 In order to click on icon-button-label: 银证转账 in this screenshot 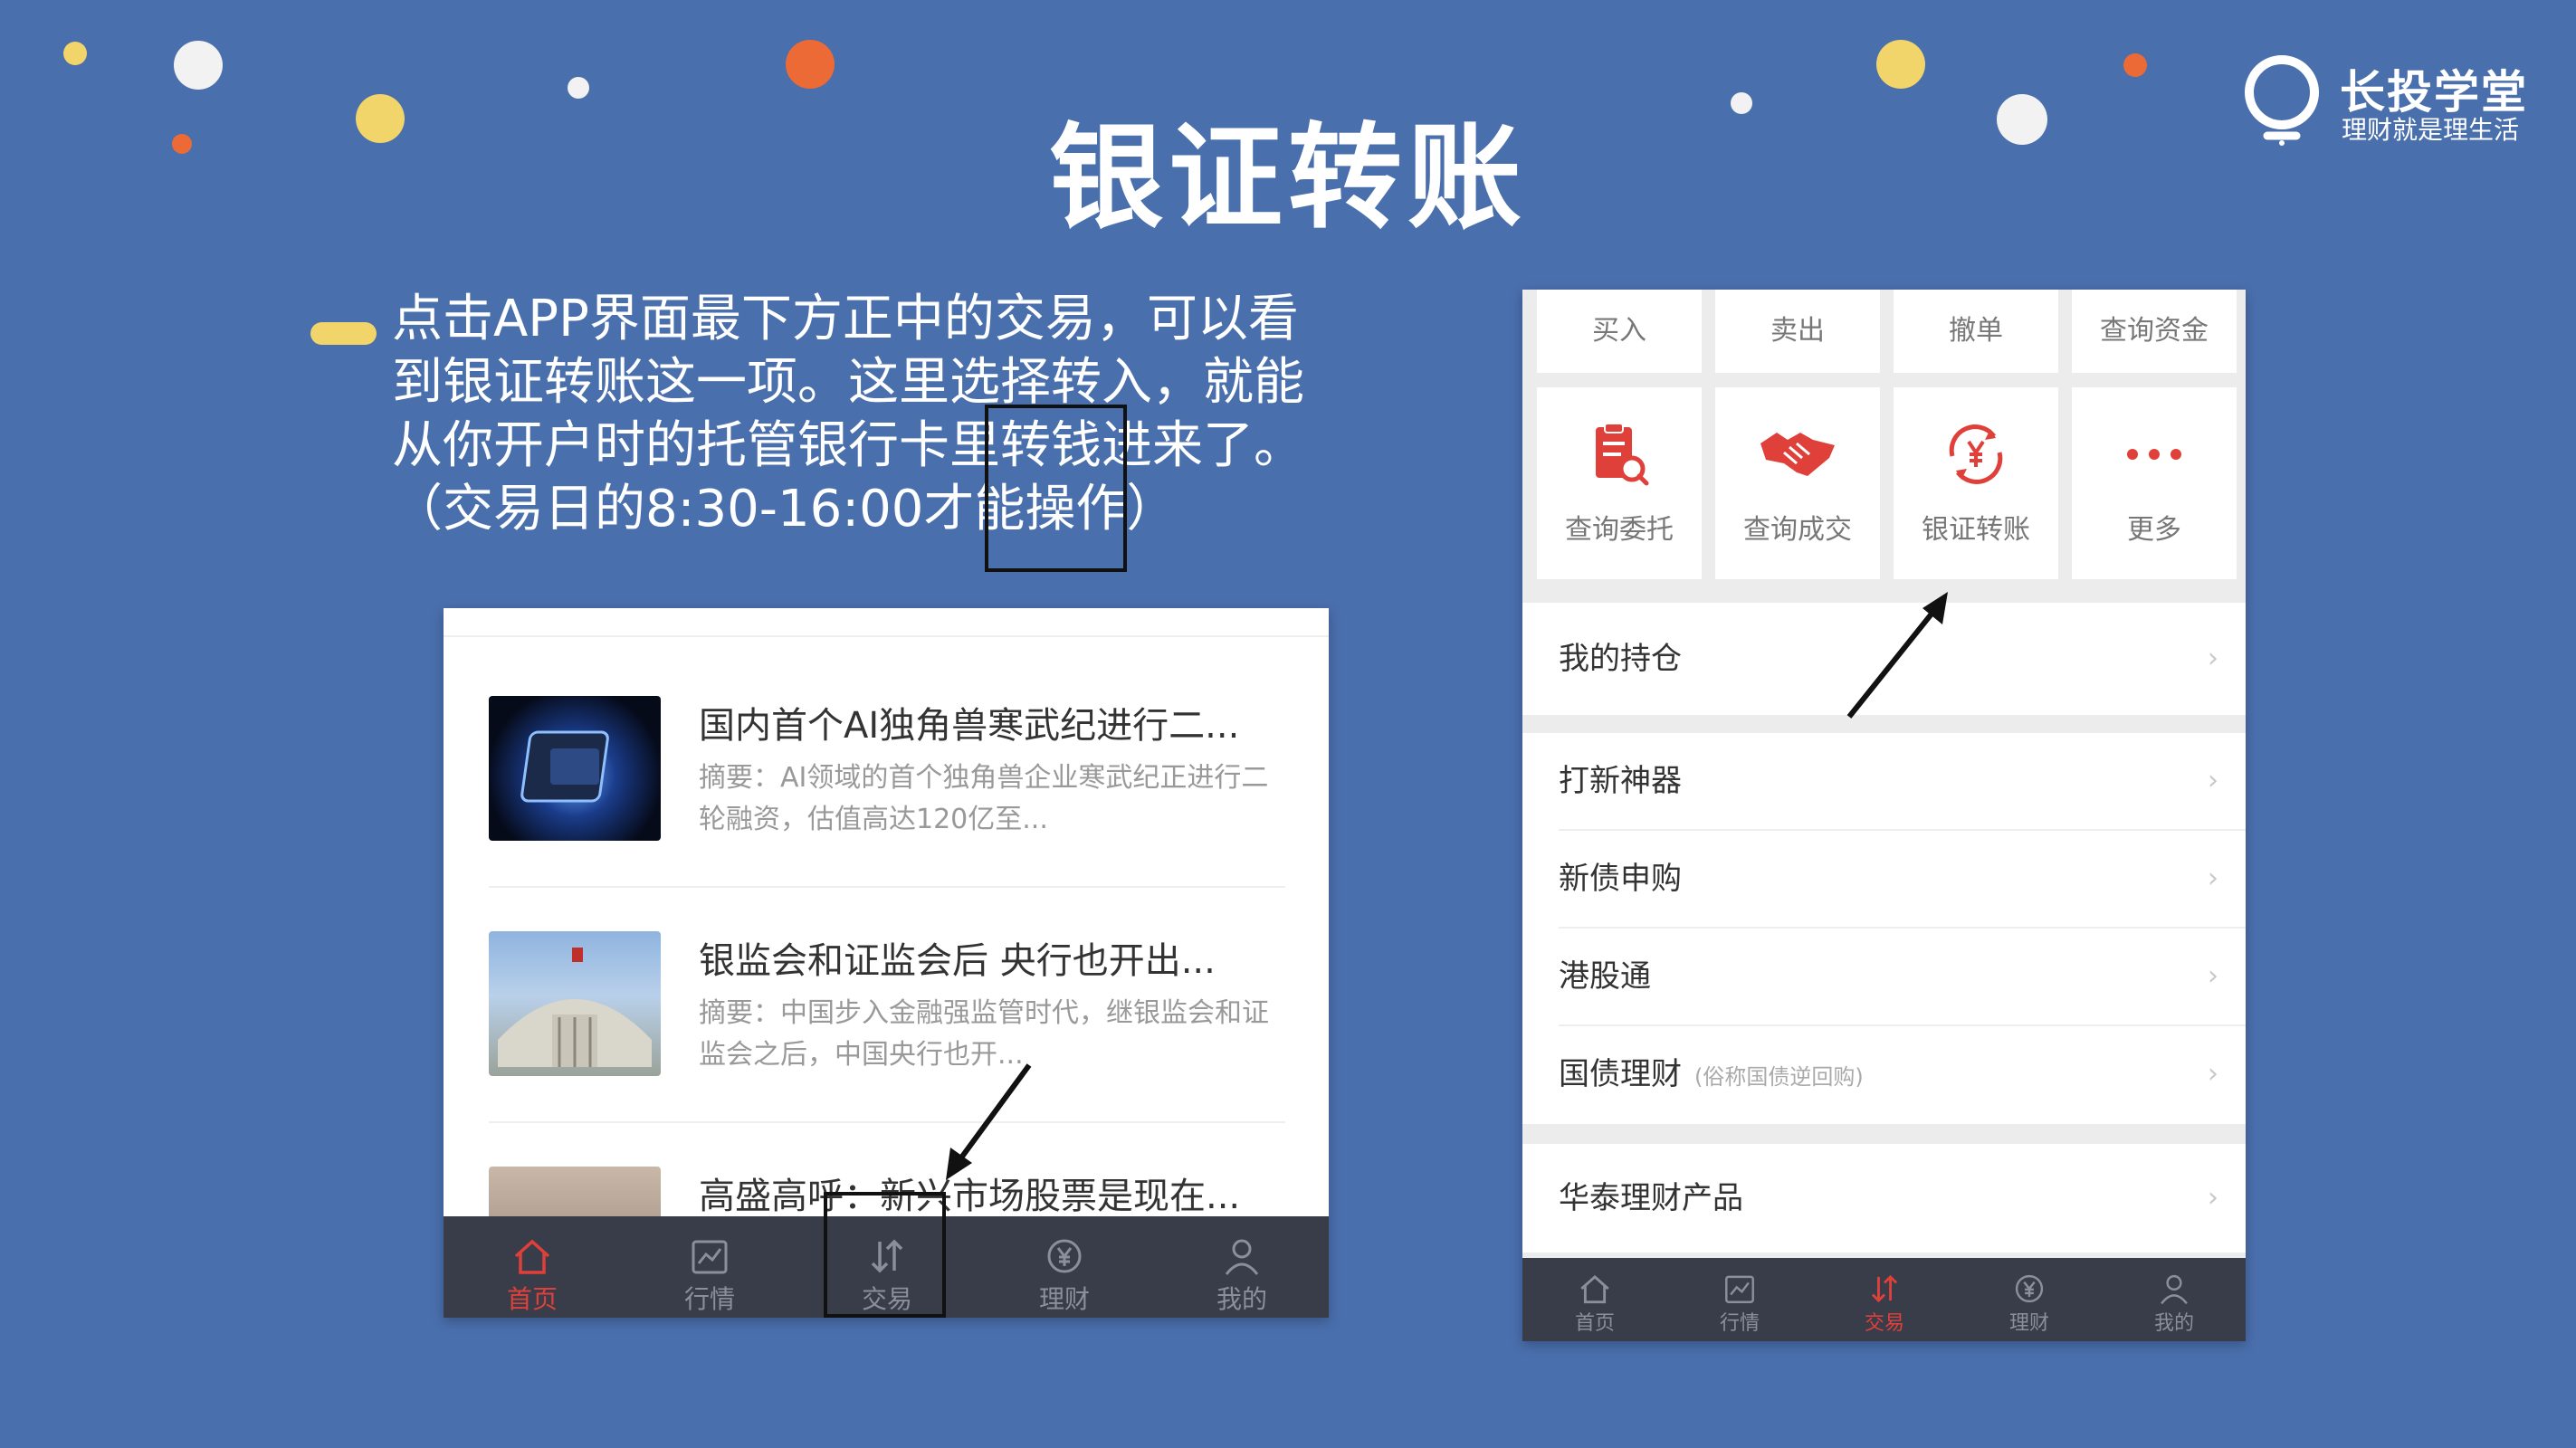, I will do `click(1976, 530)`.